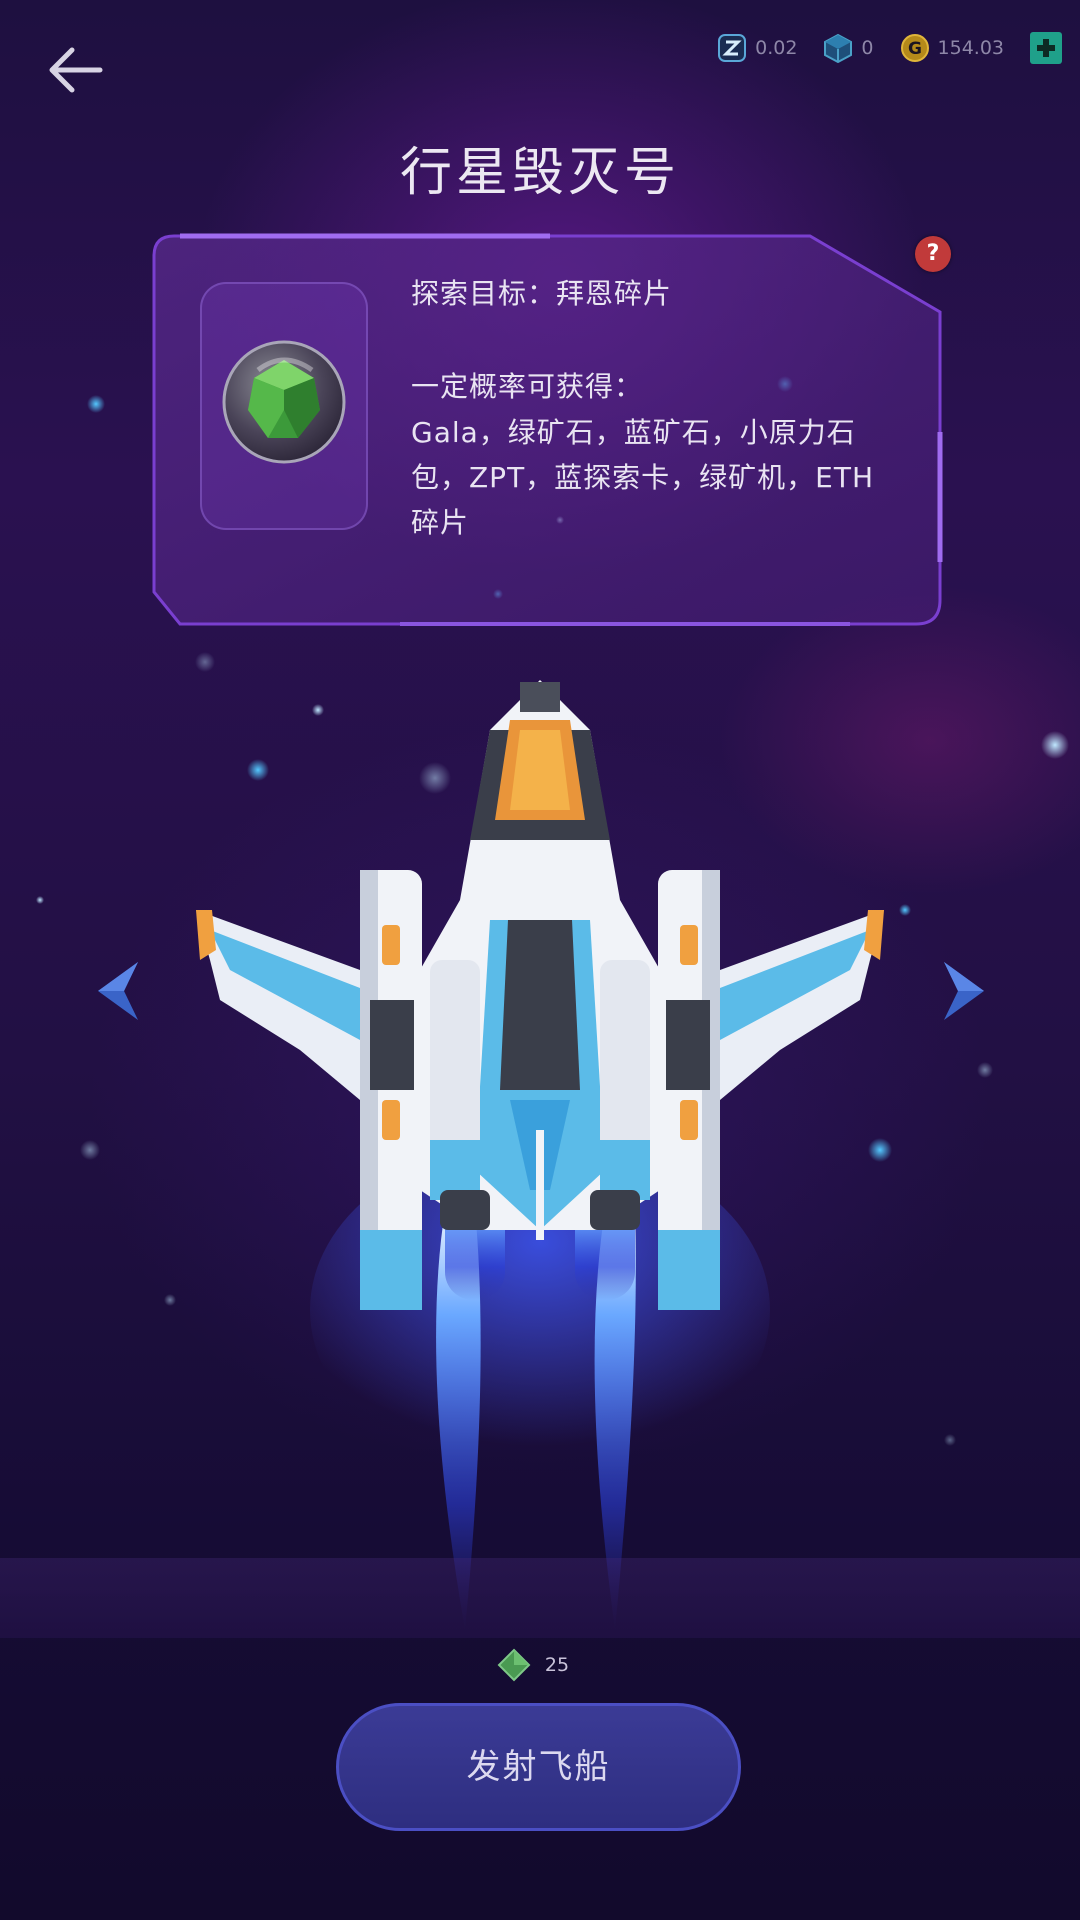 The image size is (1080, 1920). I want to click on chevron-left-icon, so click(118, 991).